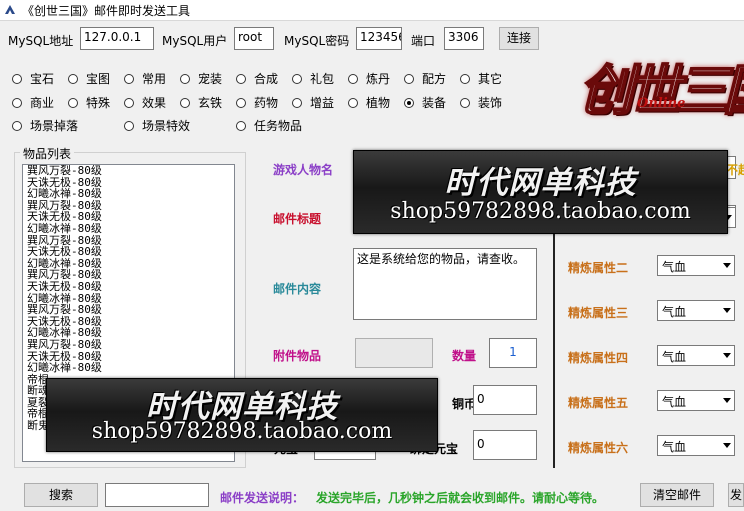 The height and width of the screenshot is (511, 744). What do you see at coordinates (313, 78) in the screenshot?
I see `category-radio-5: 礼包` at bounding box center [313, 78].